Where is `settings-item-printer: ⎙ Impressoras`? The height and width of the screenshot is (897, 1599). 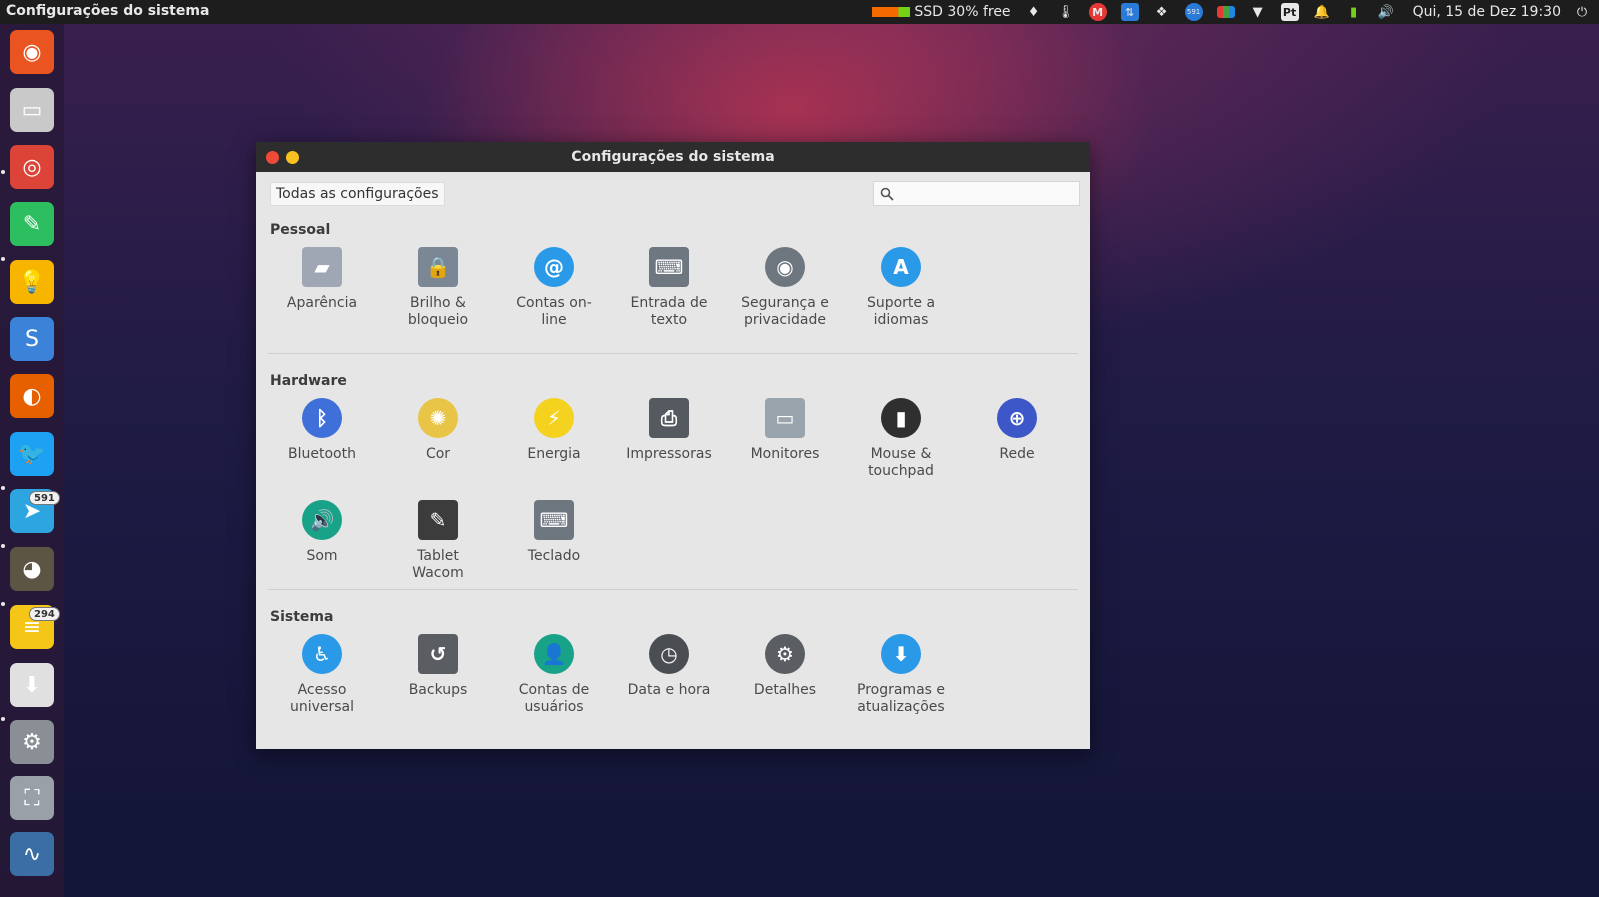 settings-item-printer: ⎙ Impressoras is located at coordinates (669, 430).